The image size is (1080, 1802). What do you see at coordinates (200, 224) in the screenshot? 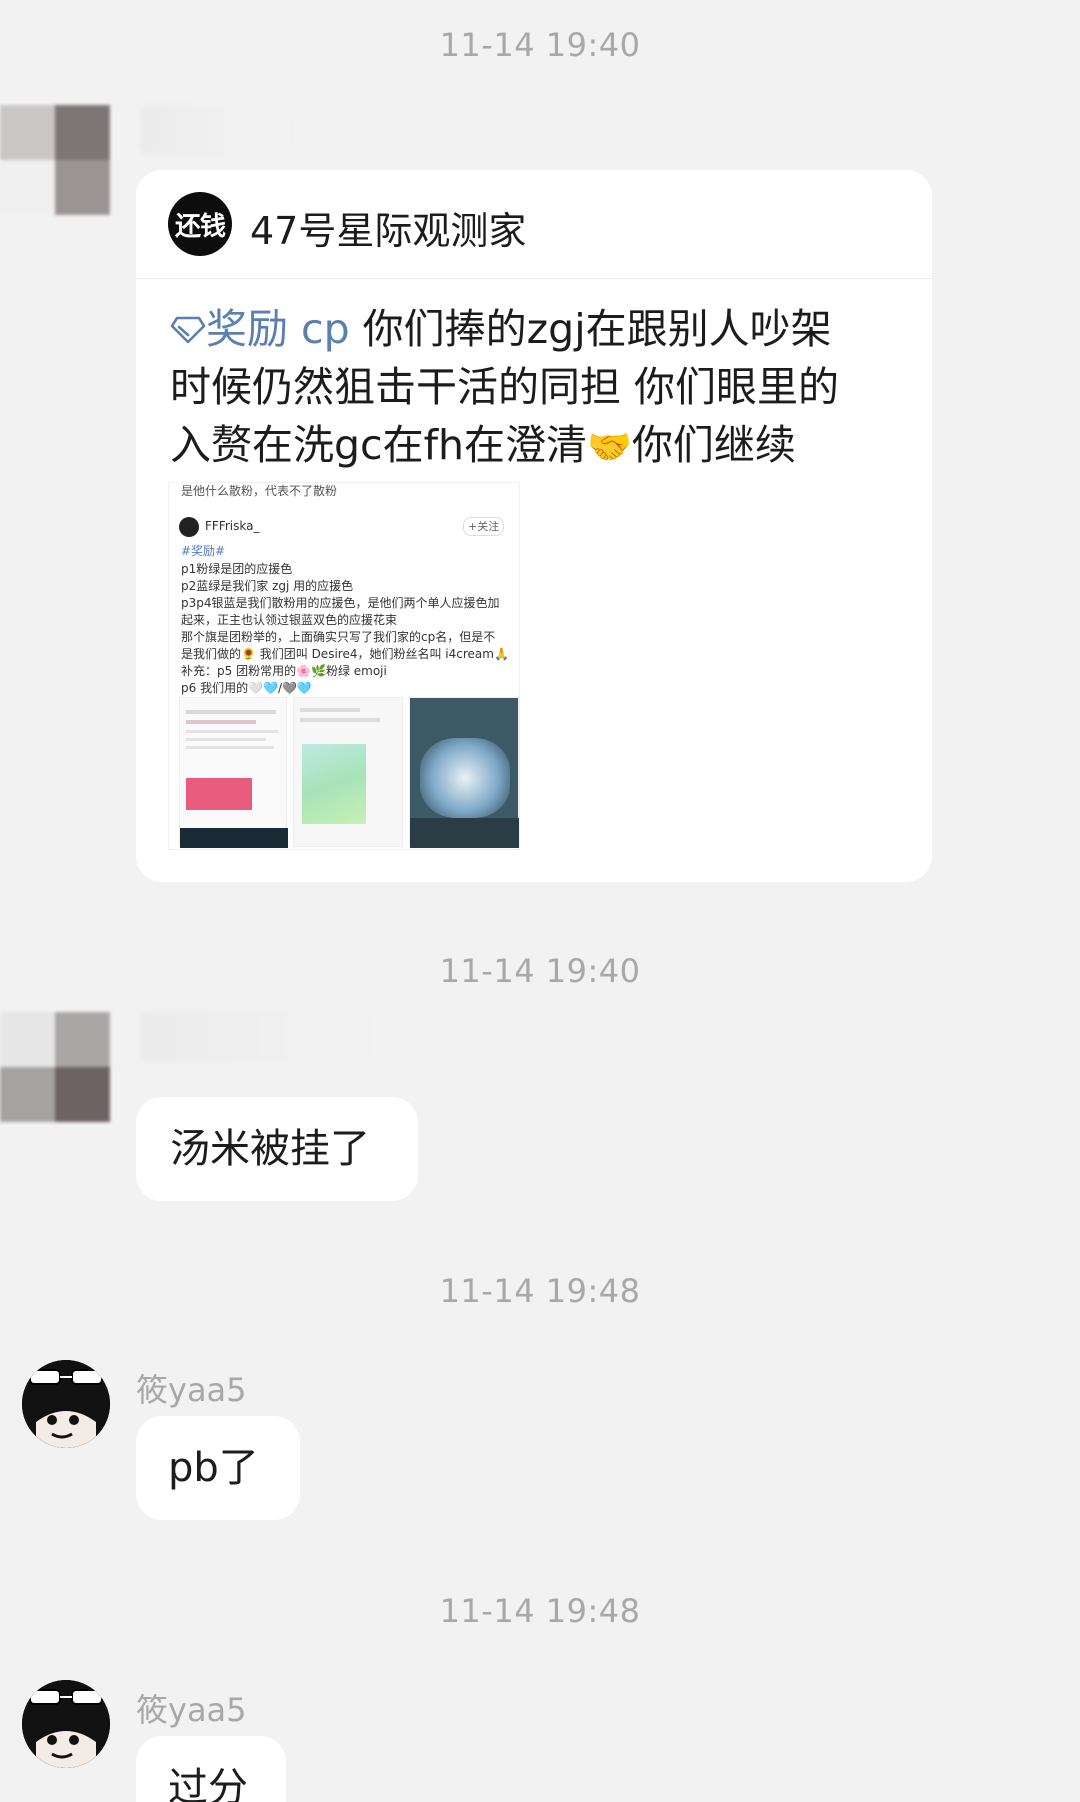
I see `account-logo: 还钱` at bounding box center [200, 224].